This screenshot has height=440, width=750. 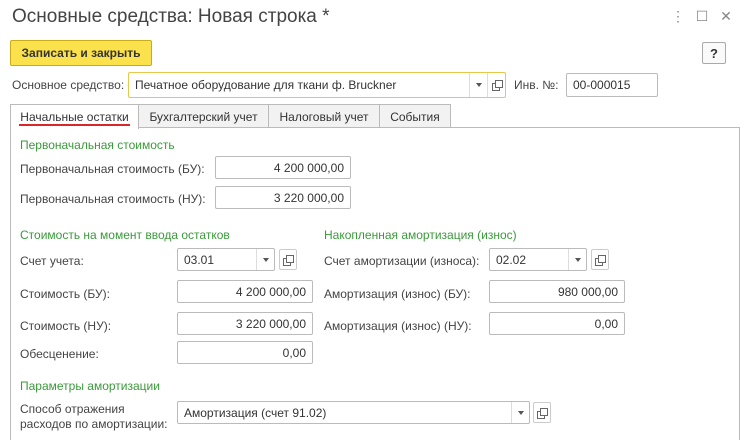 What do you see at coordinates (245, 352) in the screenshot?
I see `impairment-field: 0,00` at bounding box center [245, 352].